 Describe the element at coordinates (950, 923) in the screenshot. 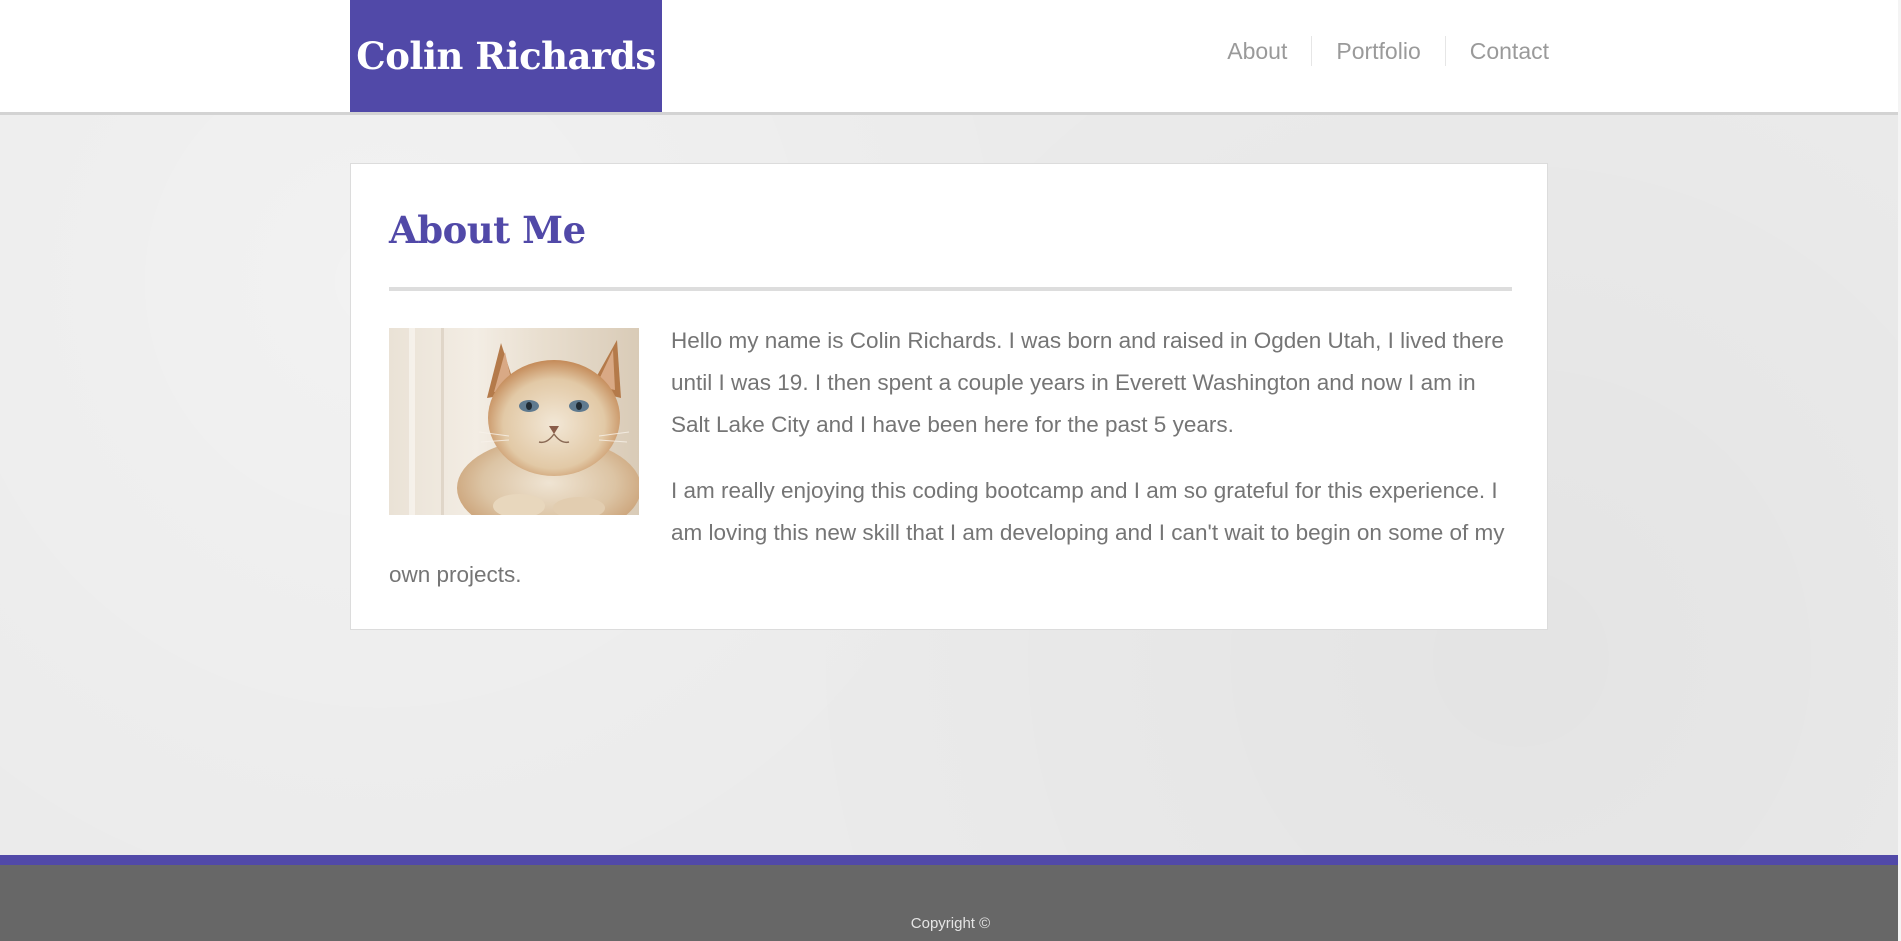

I see `copyright-text: Copyright ©` at that location.